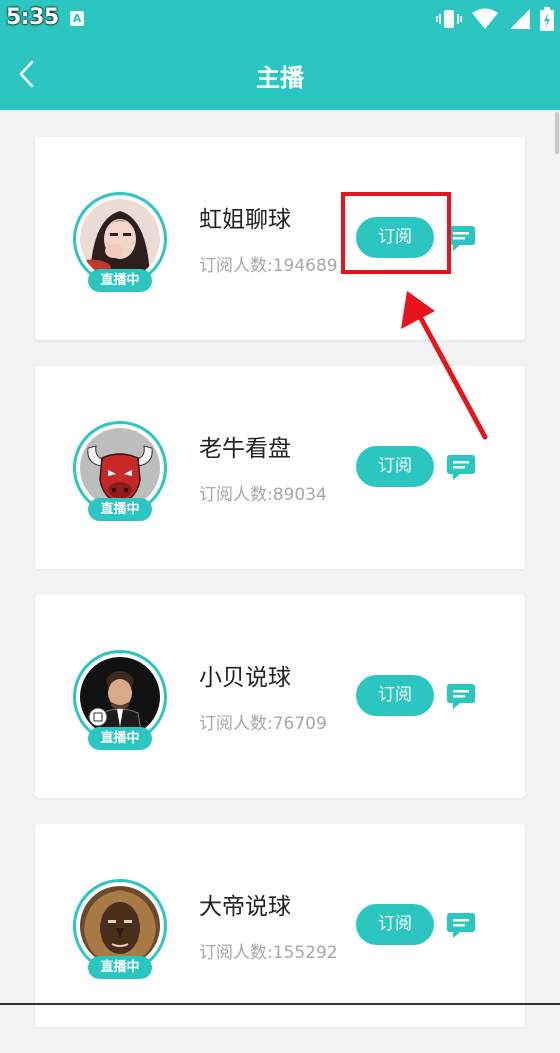  Describe the element at coordinates (32, 17) in the screenshot. I see `status-time: 5:35` at that location.